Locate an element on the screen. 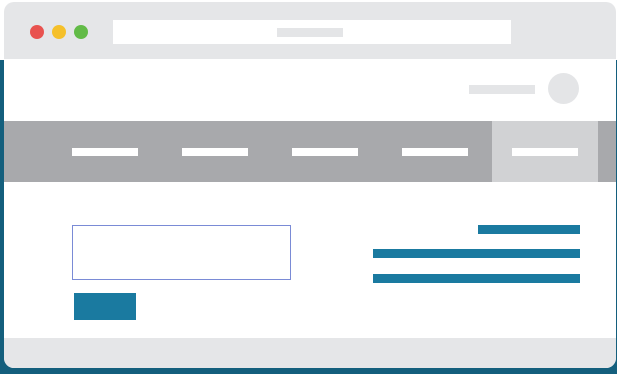 The image size is (617, 374). submit-button is located at coordinates (105, 306).